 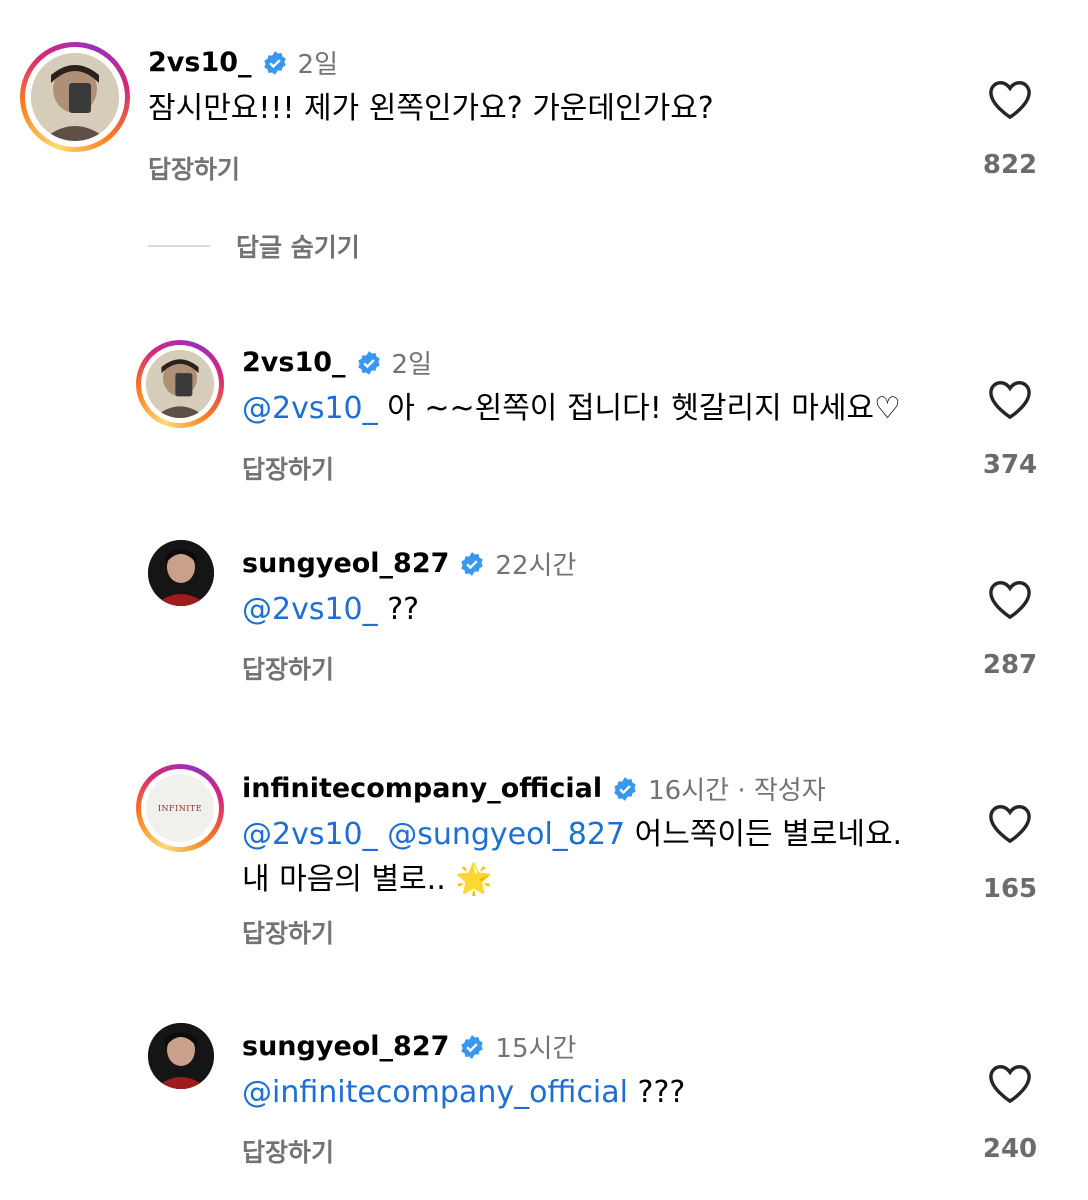 I want to click on mention-link: @infinitecompany_official, so click(x=435, y=1092).